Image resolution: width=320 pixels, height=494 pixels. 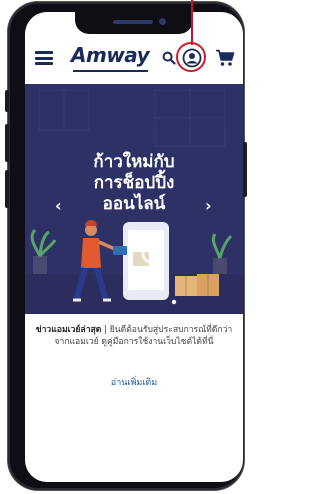 I want to click on amway-logo: Amway, so click(x=110, y=55).